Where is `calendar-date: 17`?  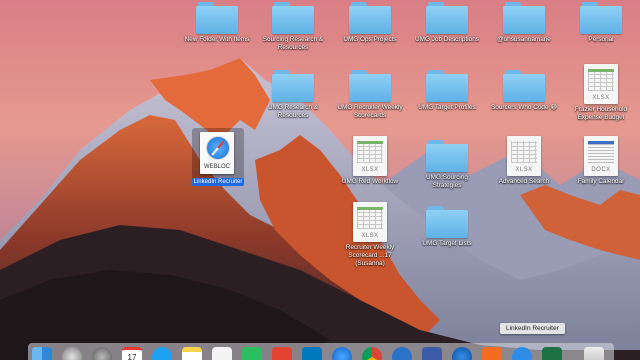 calendar-date: 17 is located at coordinates (132, 356).